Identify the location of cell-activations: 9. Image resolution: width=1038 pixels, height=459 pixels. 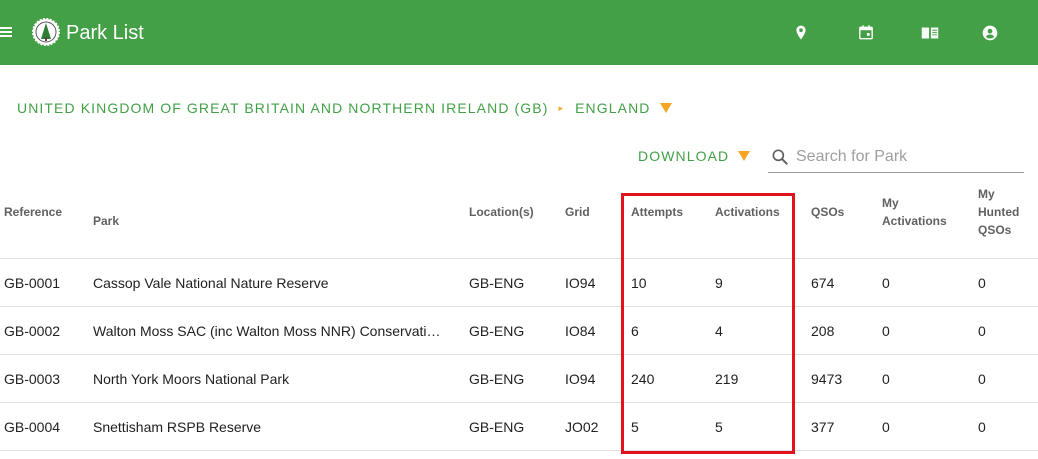
(719, 283).